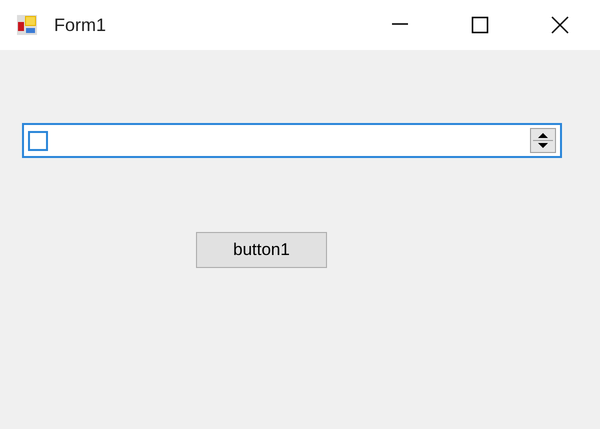 The image size is (600, 429). What do you see at coordinates (27, 25) in the screenshot?
I see `app-icon` at bounding box center [27, 25].